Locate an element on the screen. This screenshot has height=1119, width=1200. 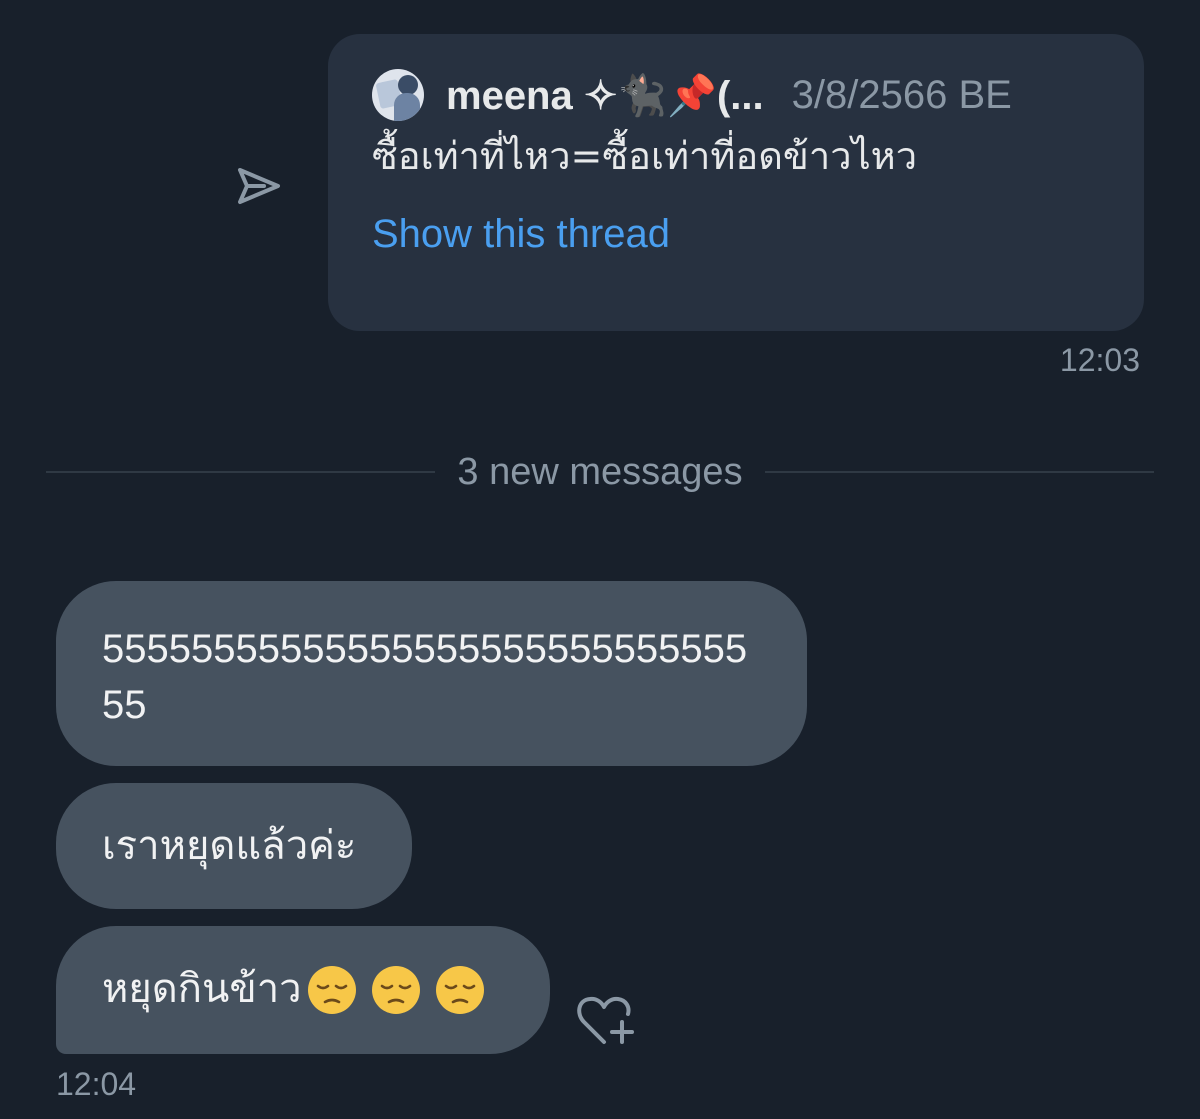
new-messages-divider: 3 new messages is located at coordinates (600, 472).